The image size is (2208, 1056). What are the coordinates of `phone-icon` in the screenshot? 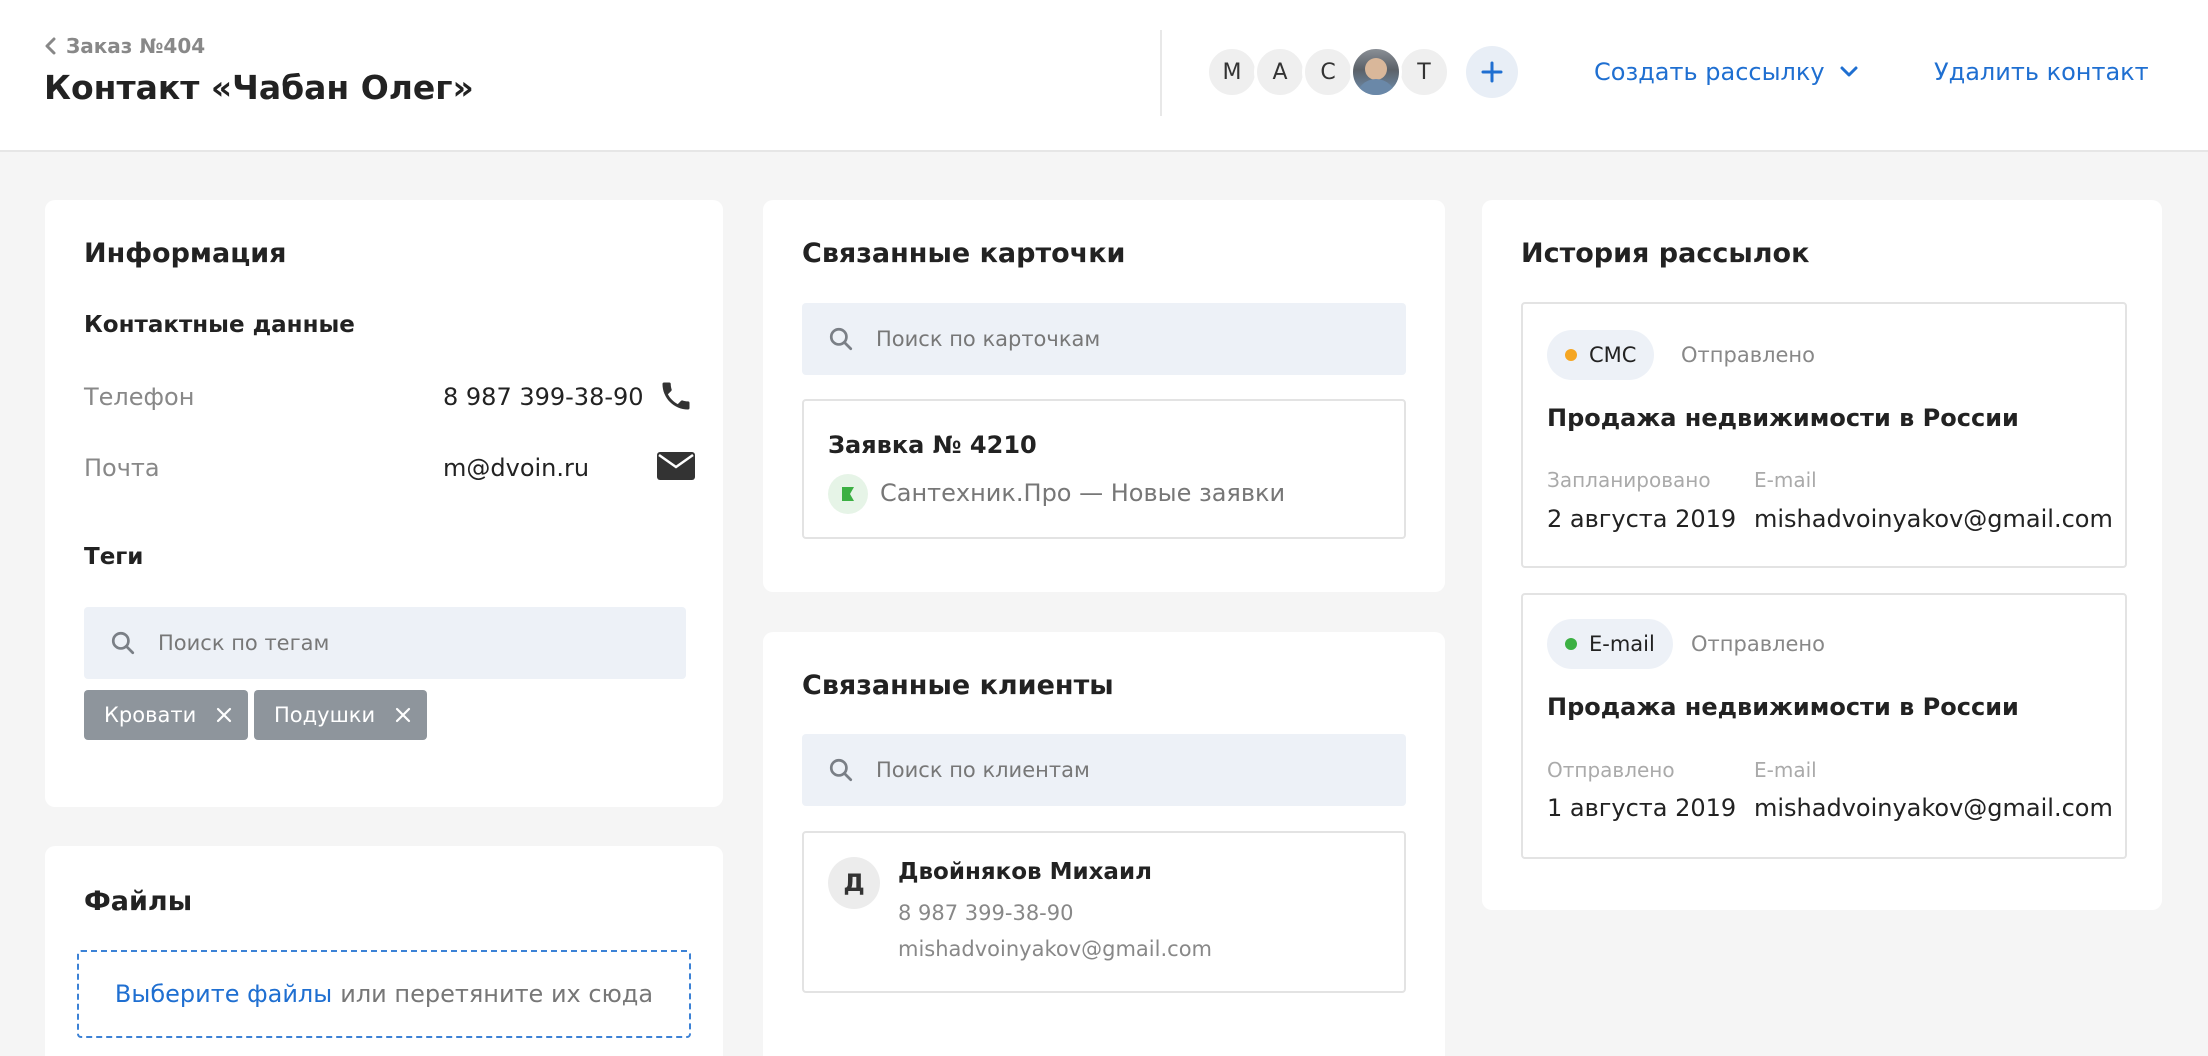 It's located at (676, 396).